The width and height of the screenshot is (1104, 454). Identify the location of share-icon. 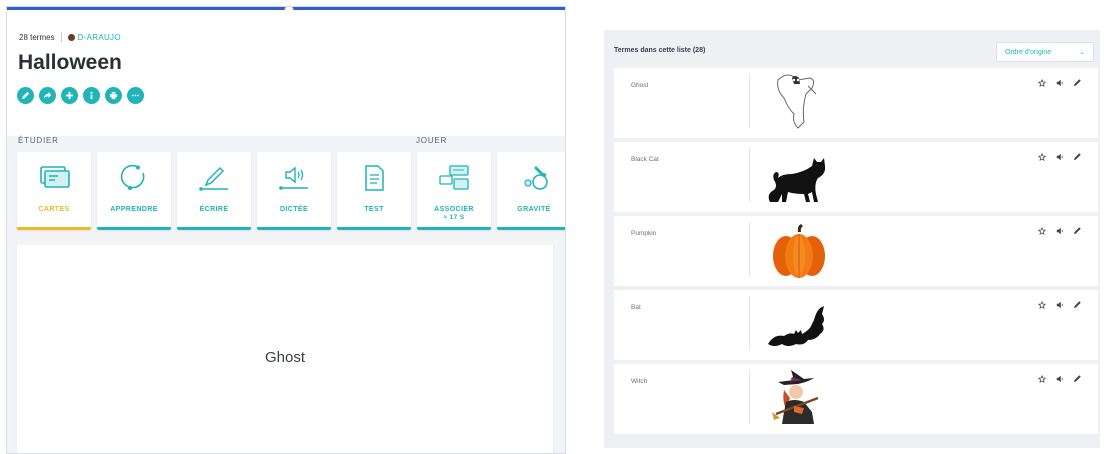
(47, 95).